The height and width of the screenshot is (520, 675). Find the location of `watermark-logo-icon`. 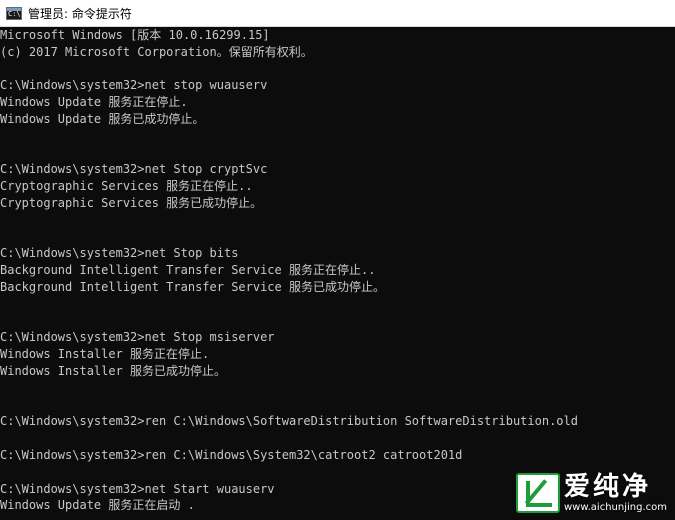

watermark-logo-icon is located at coordinates (538, 493).